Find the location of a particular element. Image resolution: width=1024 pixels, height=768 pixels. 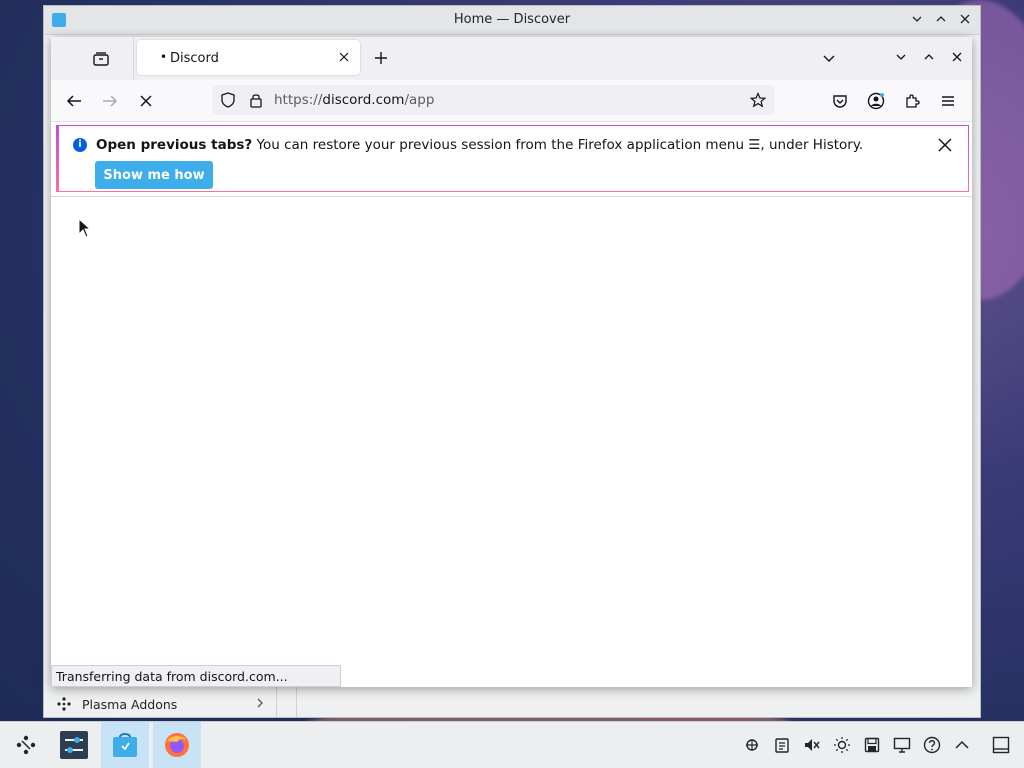

tab-separator is located at coordinates (133, 58).